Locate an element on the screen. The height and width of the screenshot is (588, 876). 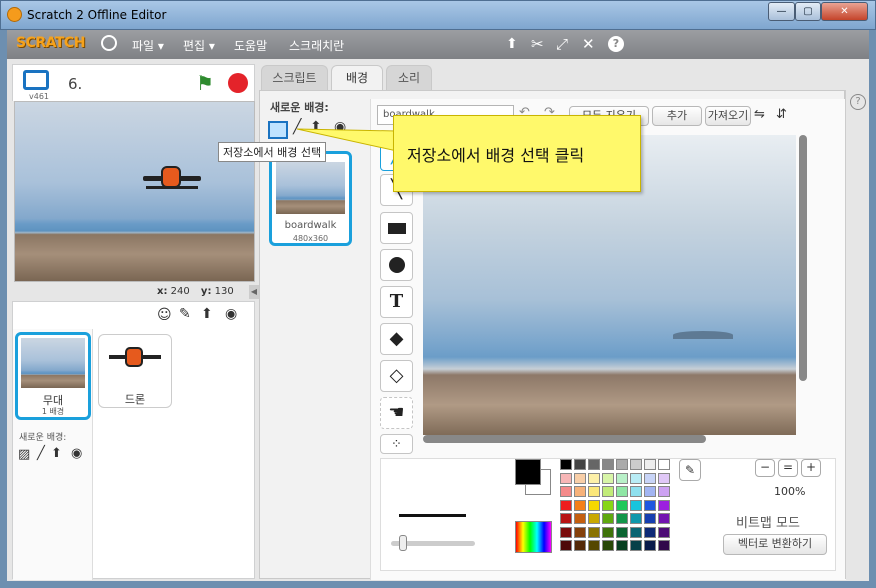
green-flag-icon: ⚑ is located at coordinates (205, 83).